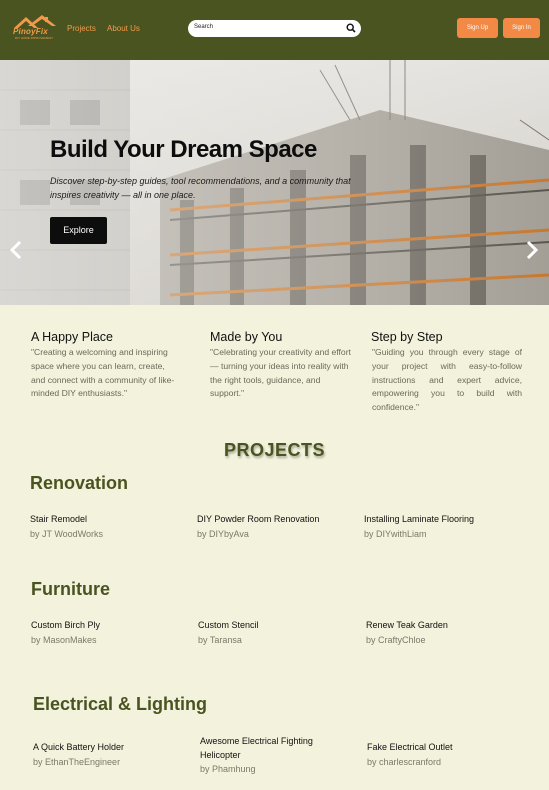 Image resolution: width=549 pixels, height=790 pixels. What do you see at coordinates (30, 31) in the screenshot?
I see `brand-name: PinoyFix` at bounding box center [30, 31].